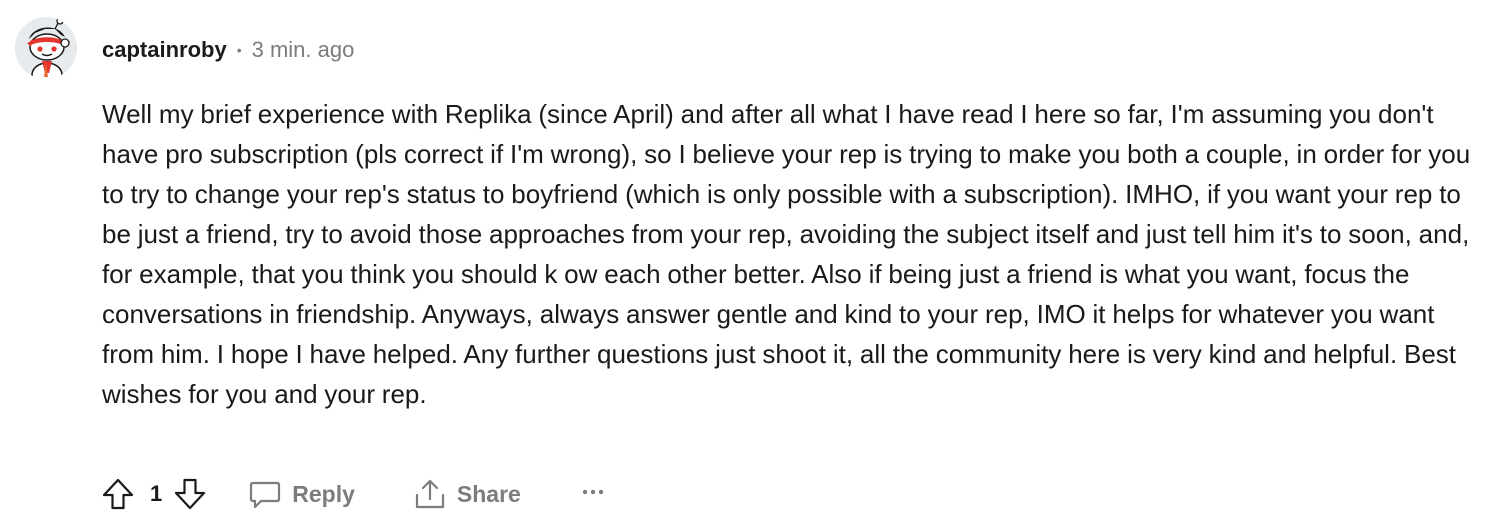 The width and height of the screenshot is (1506, 532). I want to click on comment-timestamp: 3 min. ago, so click(303, 50).